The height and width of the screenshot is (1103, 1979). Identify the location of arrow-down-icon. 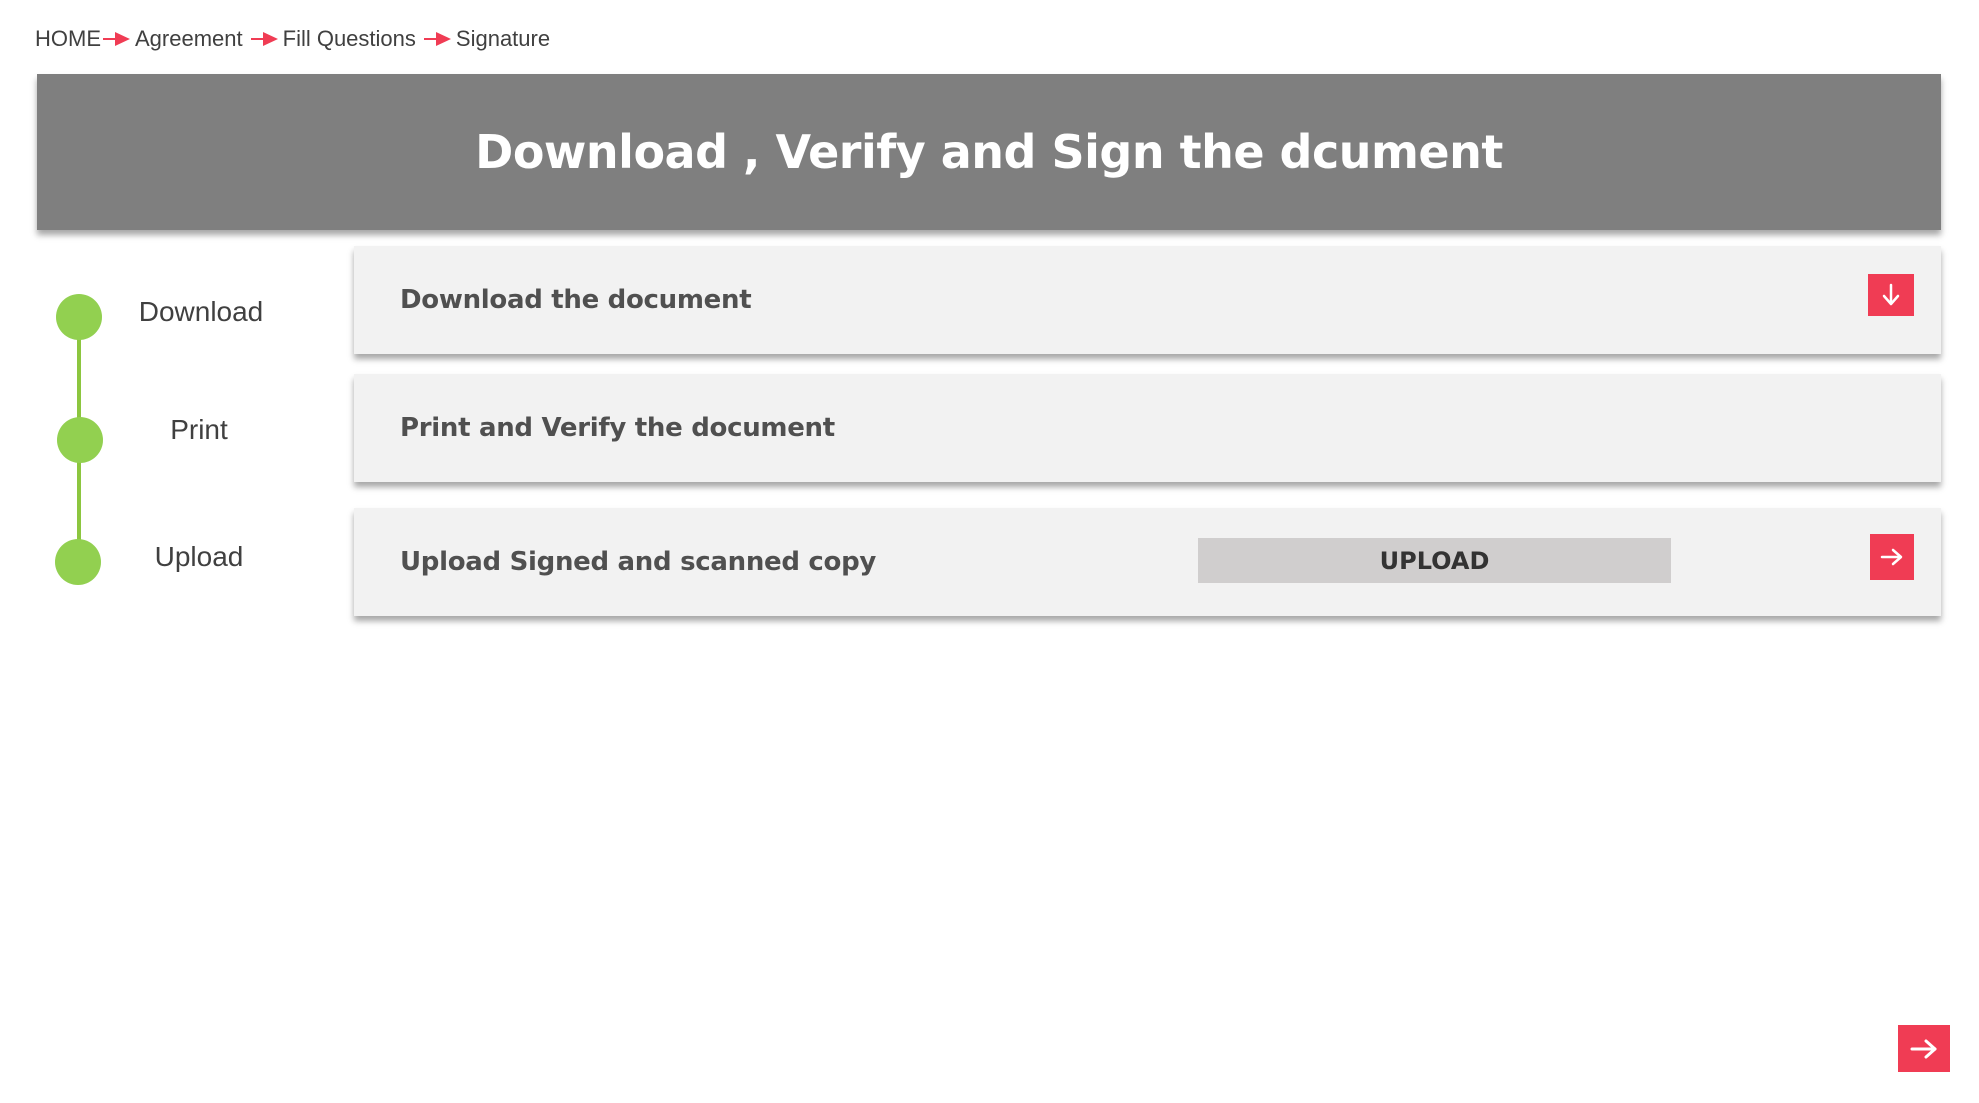
(1891, 294).